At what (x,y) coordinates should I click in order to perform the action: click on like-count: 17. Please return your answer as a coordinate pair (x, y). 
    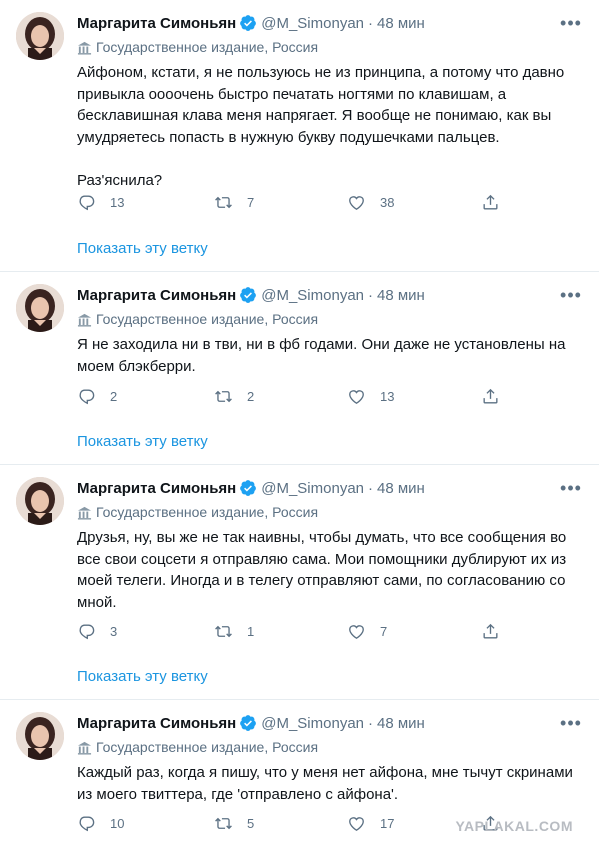
    Looking at the image, I should click on (387, 823).